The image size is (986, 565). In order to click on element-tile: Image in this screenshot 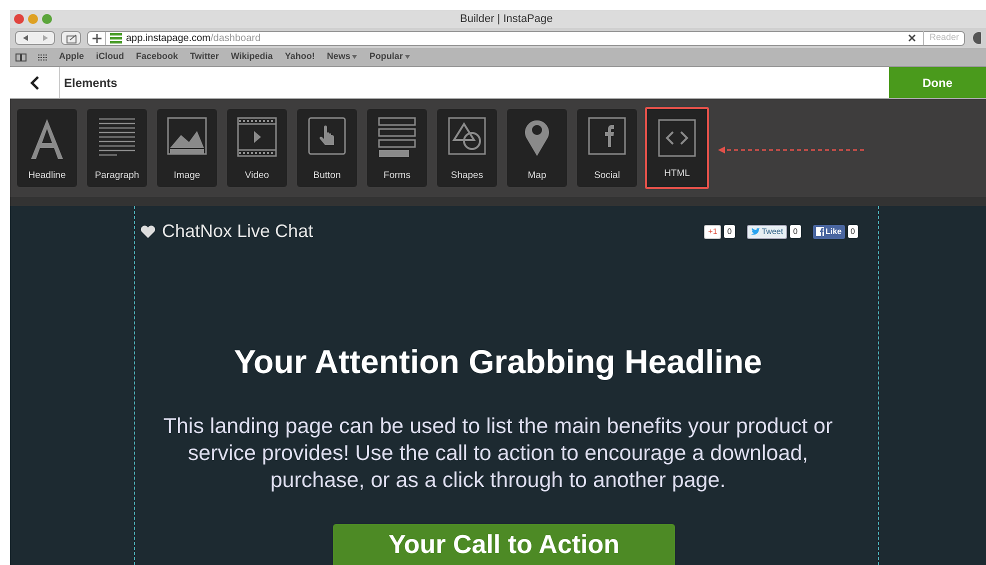, I will do `click(187, 148)`.